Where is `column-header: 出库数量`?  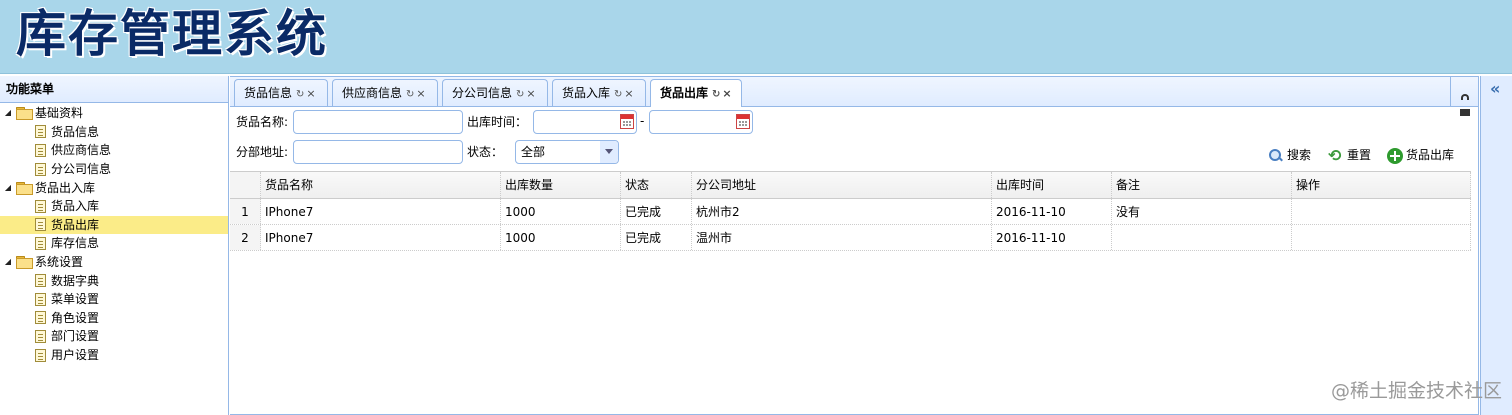
column-header: 出库数量 is located at coordinates (561, 185).